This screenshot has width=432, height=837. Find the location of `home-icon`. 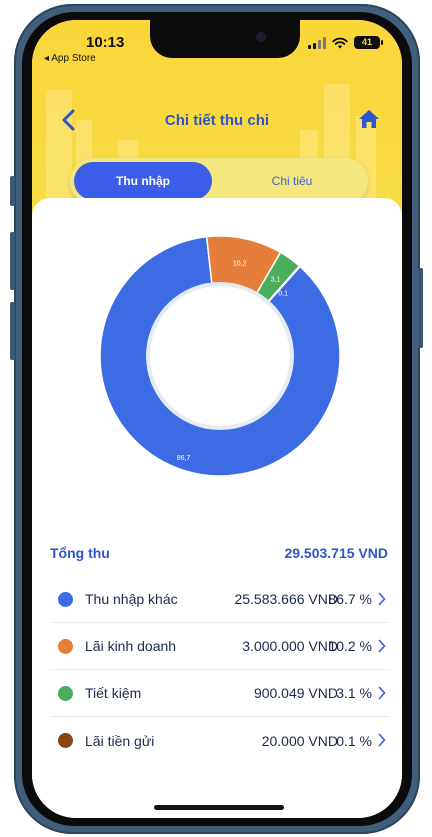

home-icon is located at coordinates (369, 119).